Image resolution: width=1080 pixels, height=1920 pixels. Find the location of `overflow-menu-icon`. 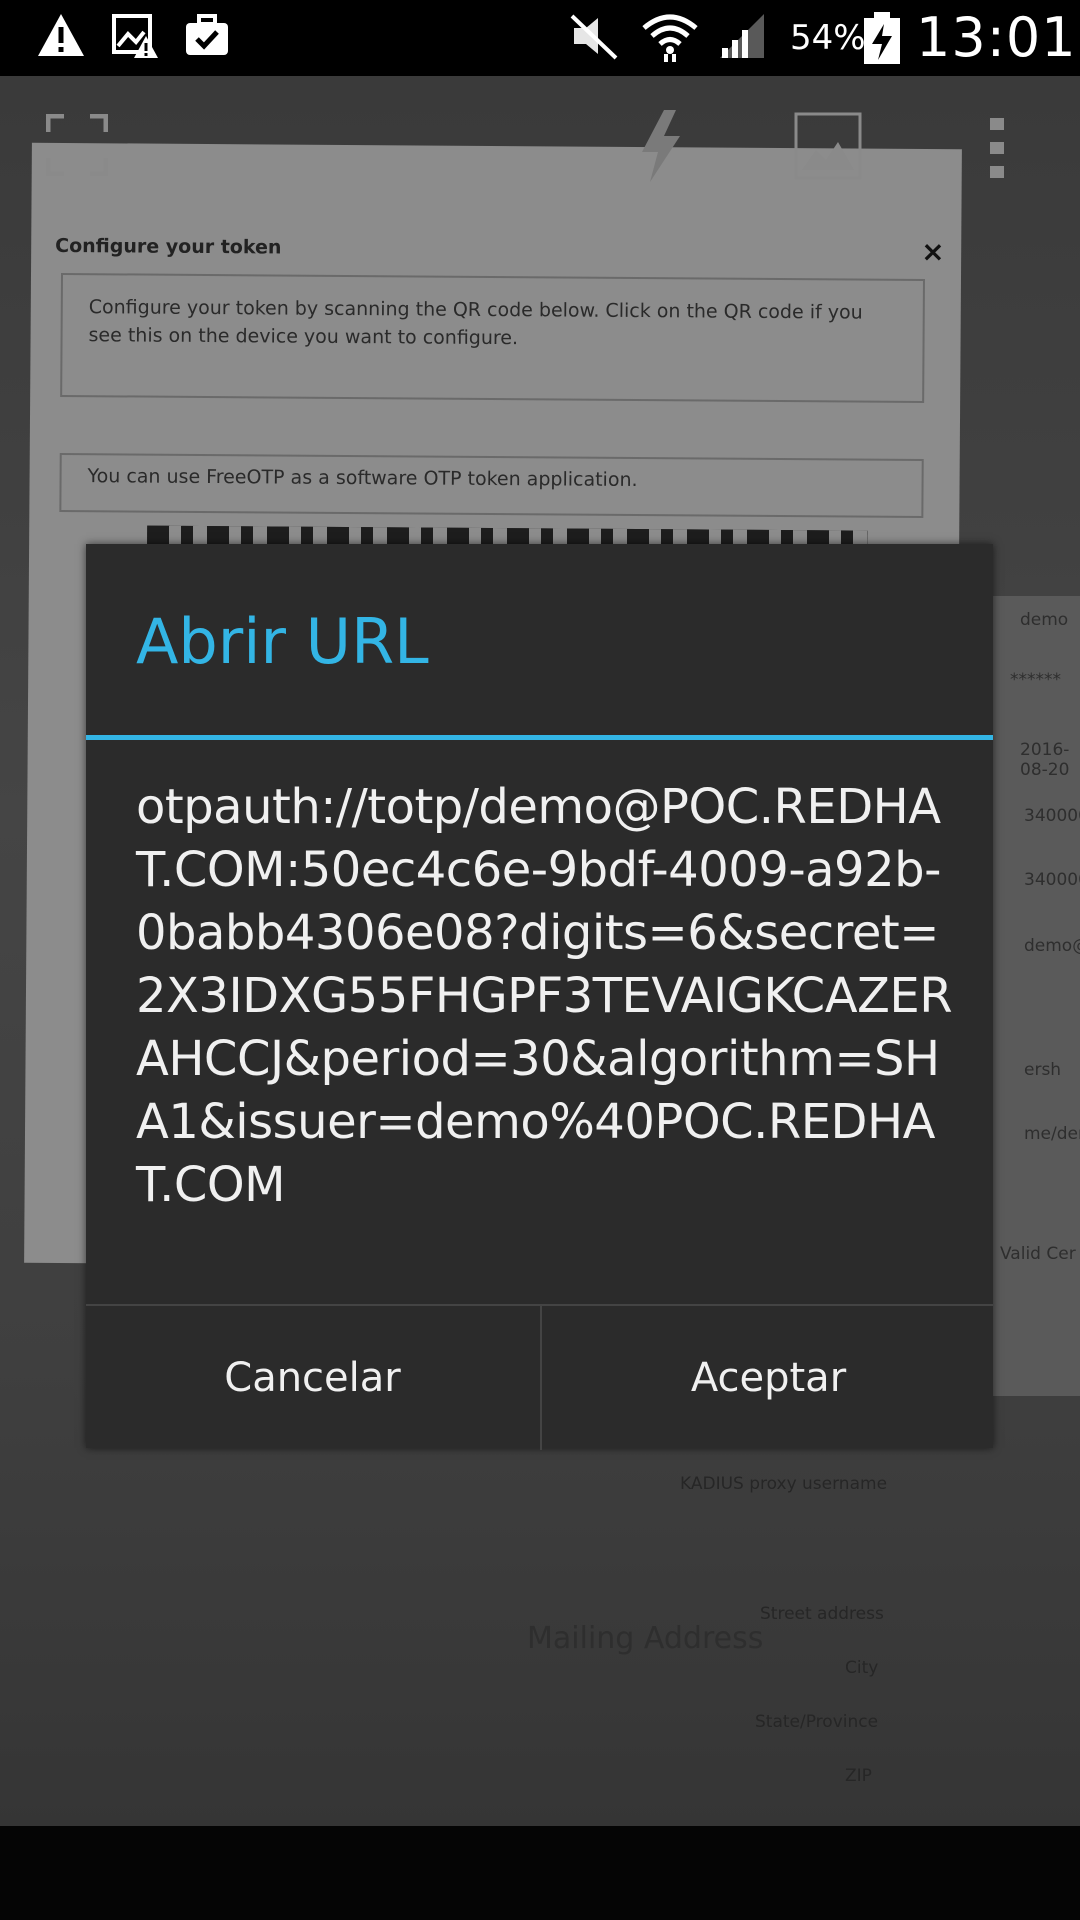

overflow-menu-icon is located at coordinates (997, 148).